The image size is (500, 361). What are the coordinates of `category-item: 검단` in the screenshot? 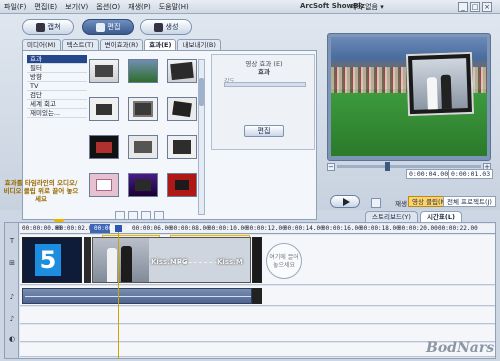 It's located at (57, 95).